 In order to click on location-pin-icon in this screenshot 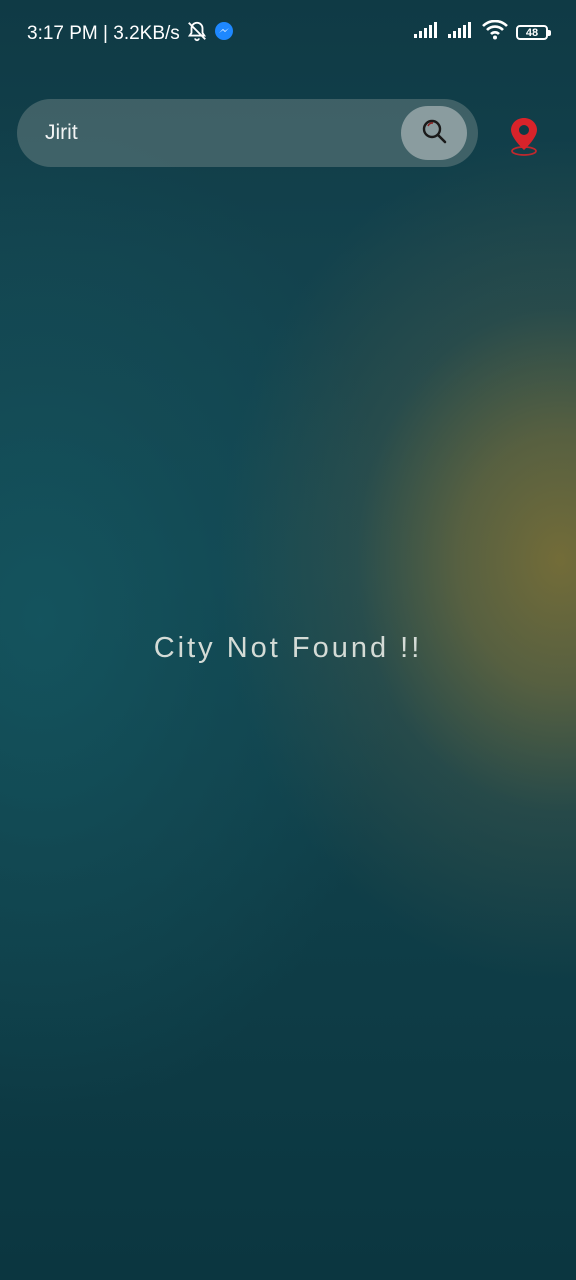, I will do `click(524, 140)`.